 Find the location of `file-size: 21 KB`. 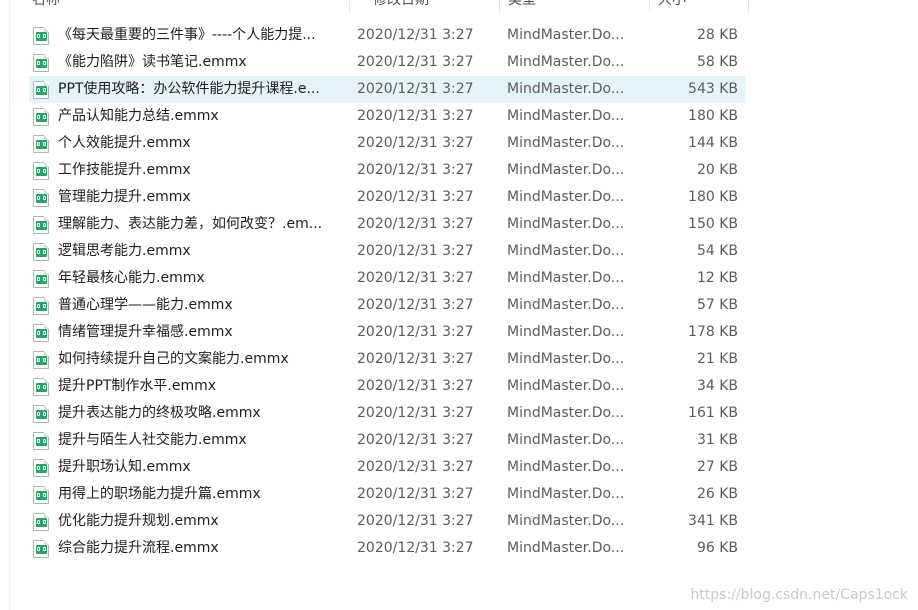

file-size: 21 KB is located at coordinates (717, 359).